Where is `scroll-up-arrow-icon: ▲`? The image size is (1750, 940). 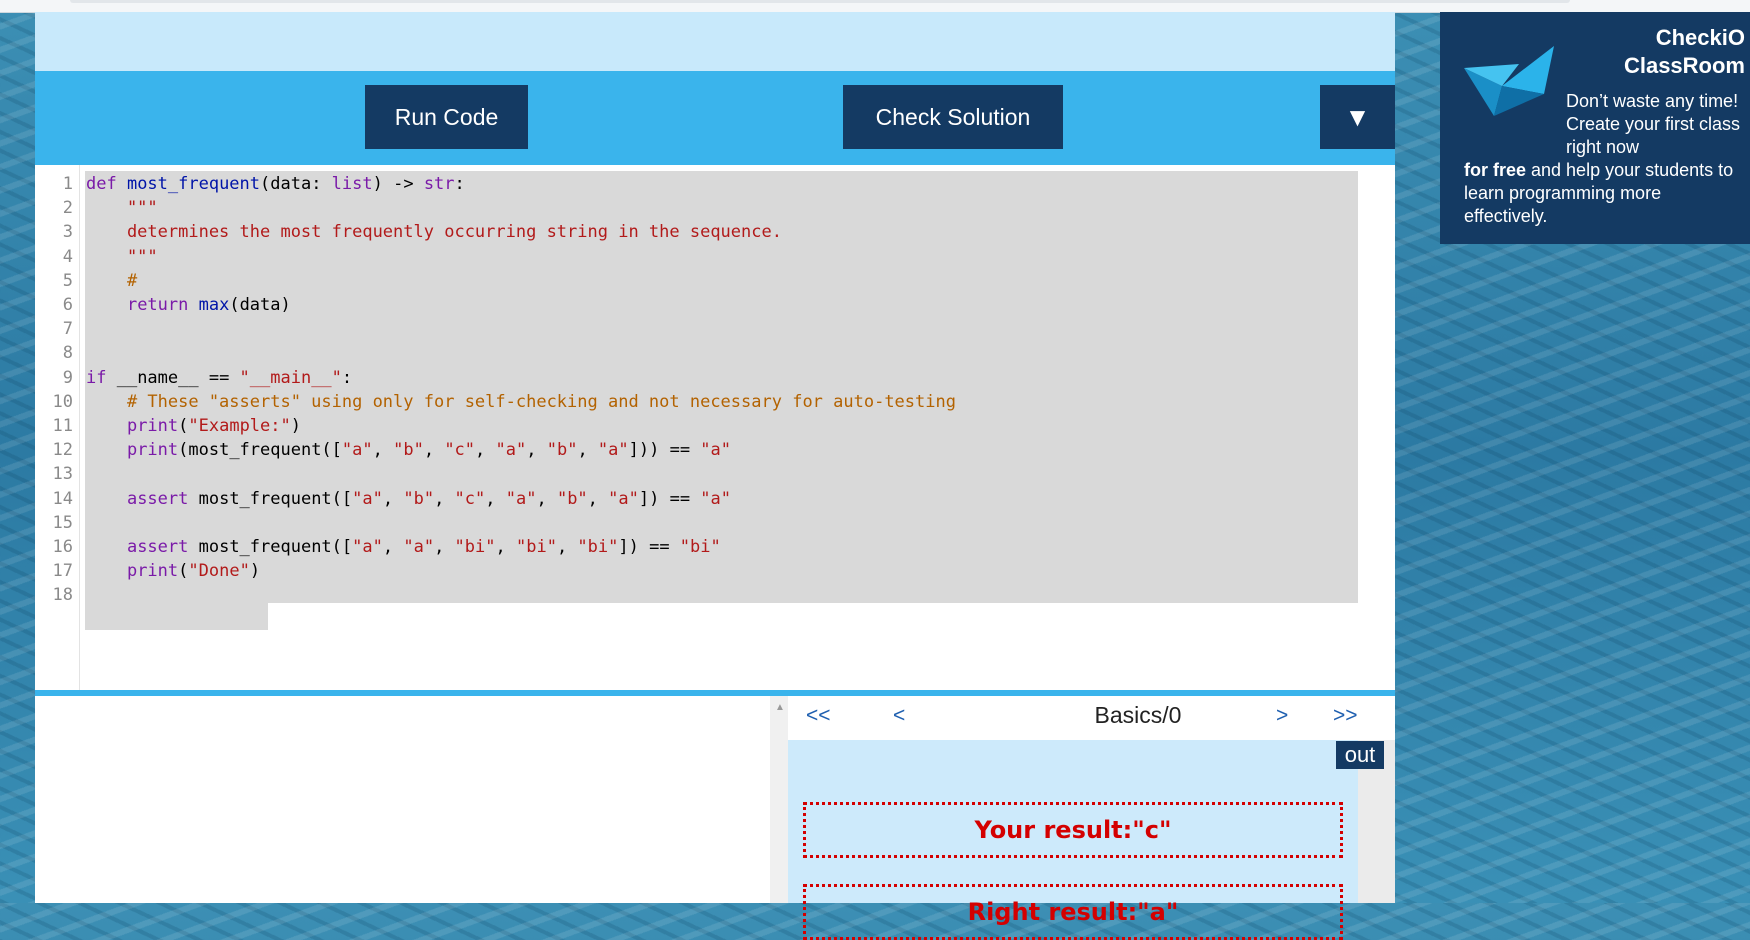
scroll-up-arrow-icon: ▲ is located at coordinates (780, 709).